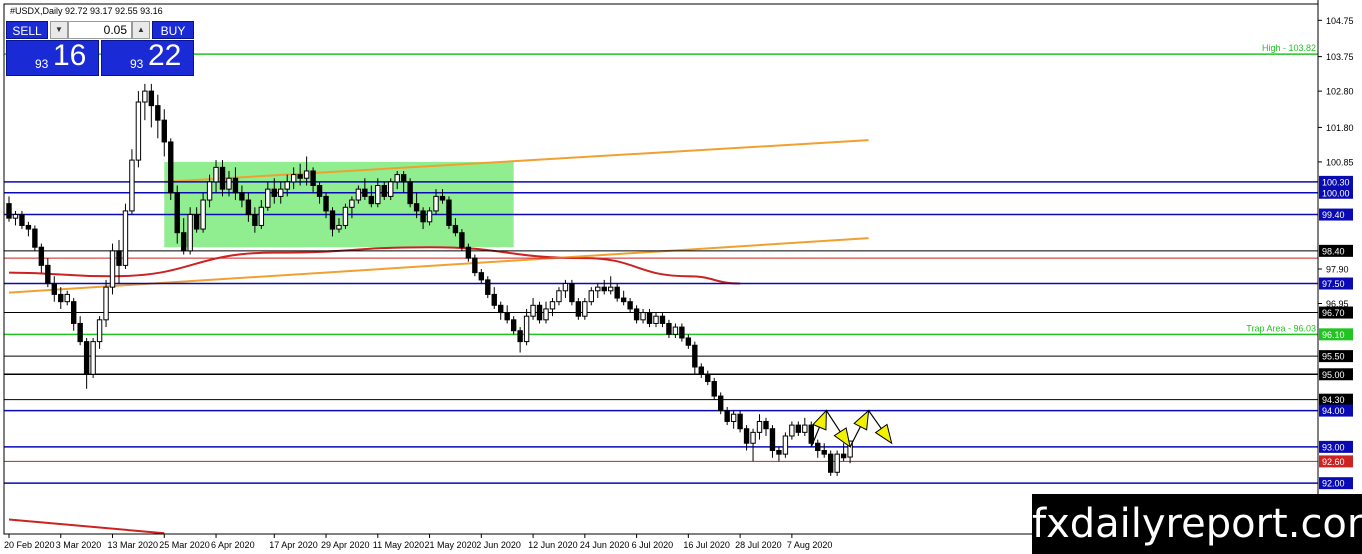 This screenshot has height=554, width=1362. What do you see at coordinates (233, 545) in the screenshot?
I see `x-tick-label: 6 Apr 2020` at bounding box center [233, 545].